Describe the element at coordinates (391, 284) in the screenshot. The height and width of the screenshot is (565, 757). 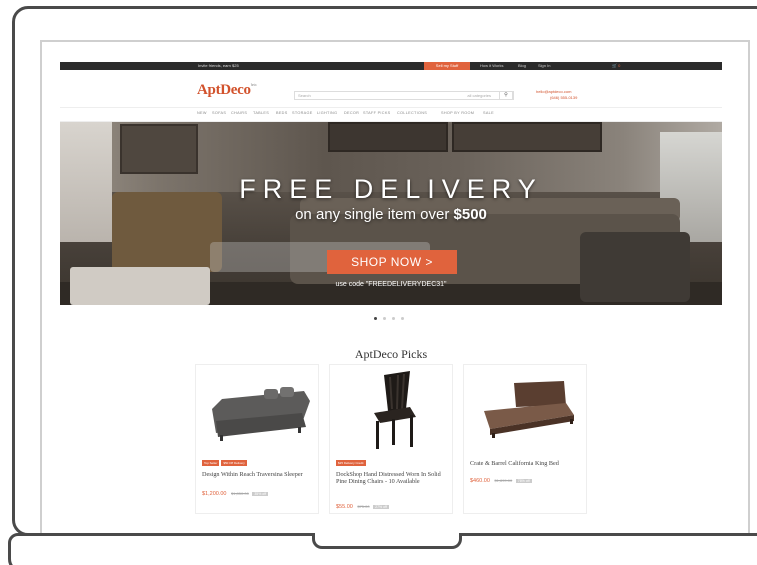
I see `promo-code: use code "FREEDELIVERYDEC31"` at that location.